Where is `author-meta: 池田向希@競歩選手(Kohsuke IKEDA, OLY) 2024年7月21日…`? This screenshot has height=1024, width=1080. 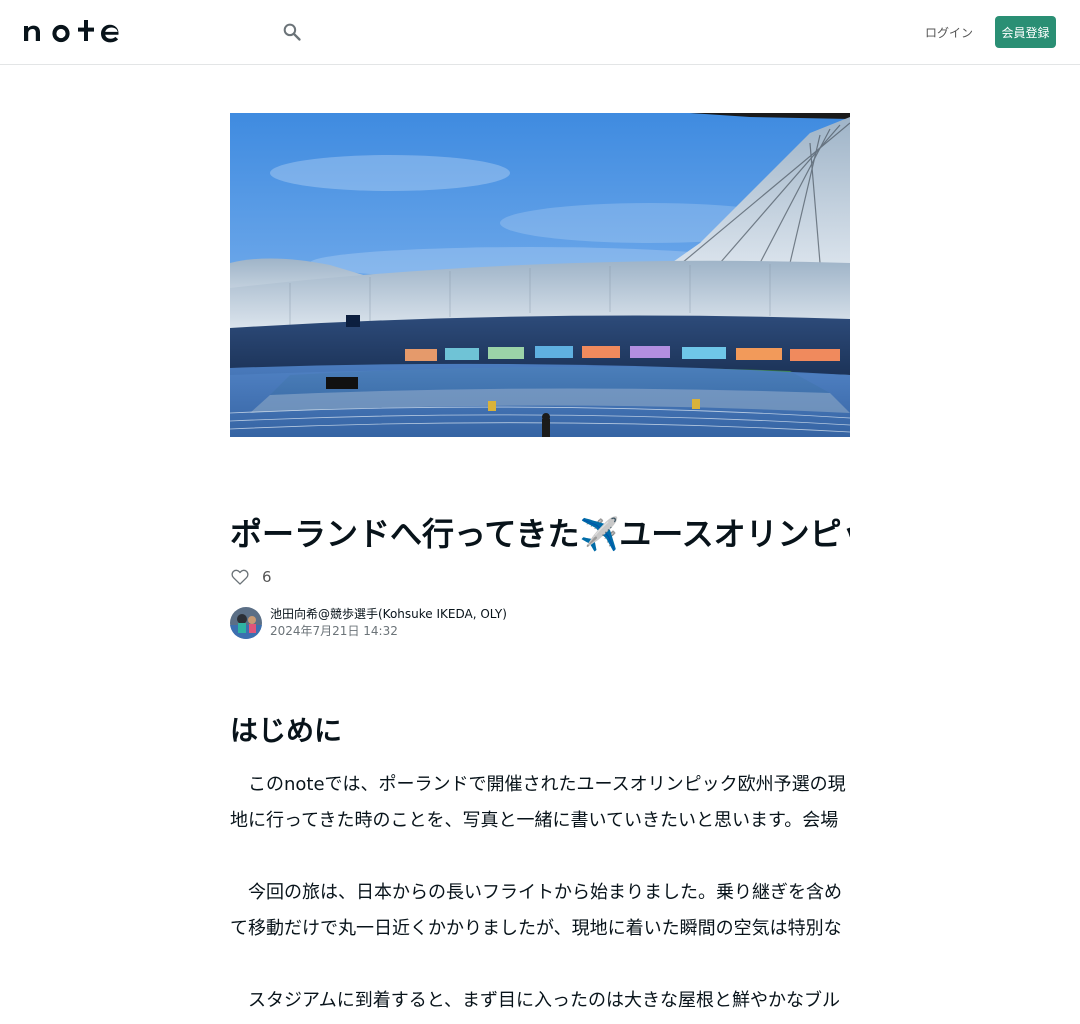 author-meta: 池田向希@競歩選手(Kohsuke IKEDA, OLY) 2024年7月21日… is located at coordinates (388, 623).